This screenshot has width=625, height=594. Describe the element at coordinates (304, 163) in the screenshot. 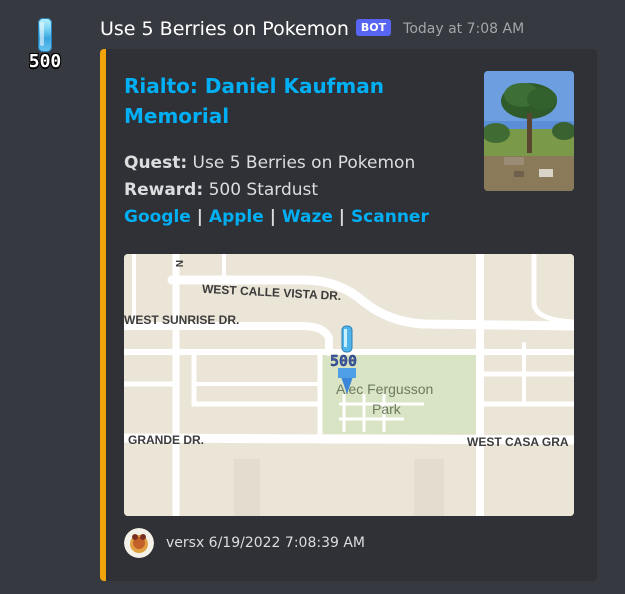

I see `quest-value: Use 5 Berries on Pokemon` at that location.